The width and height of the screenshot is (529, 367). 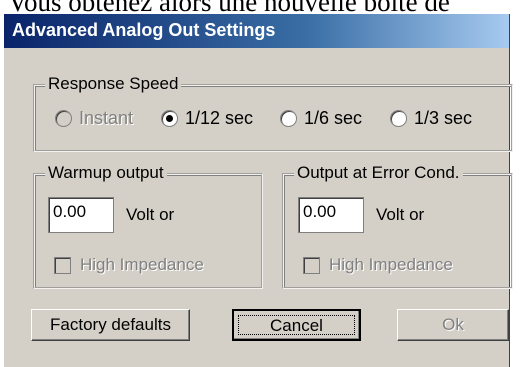 I want to click on radio-label: 1/6 sec, so click(x=333, y=118).